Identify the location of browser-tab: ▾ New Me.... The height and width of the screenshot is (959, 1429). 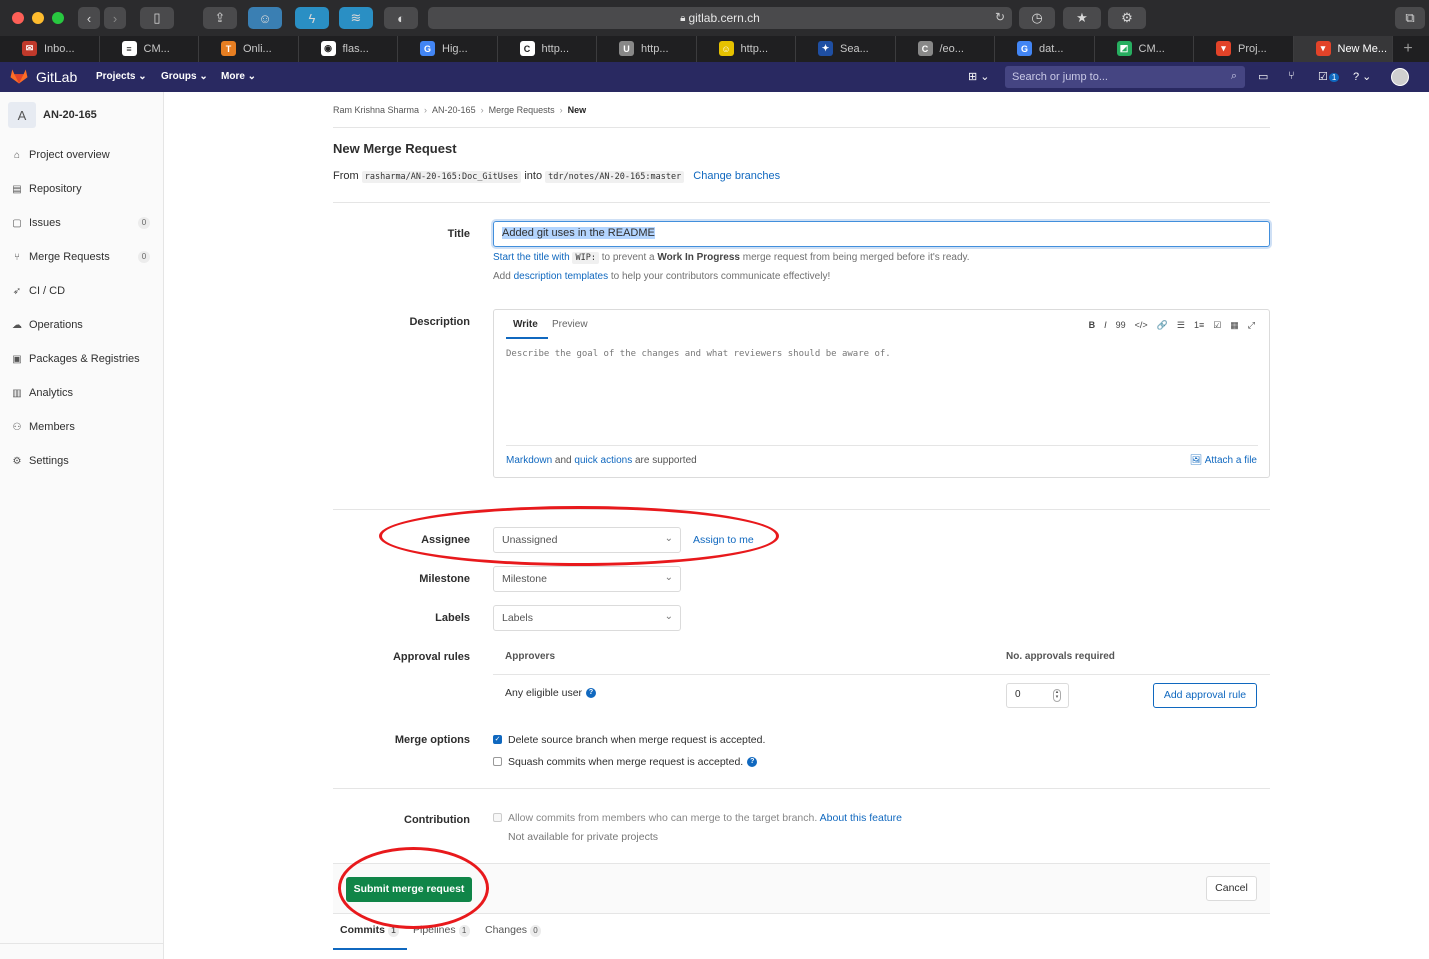
(1343, 49).